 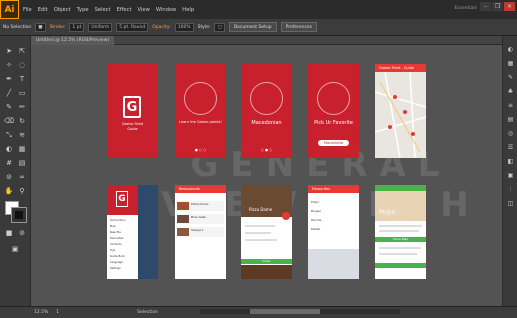 What do you see at coordinates (316, 229) in the screenshot?
I see `list-item: Kebab` at bounding box center [316, 229].